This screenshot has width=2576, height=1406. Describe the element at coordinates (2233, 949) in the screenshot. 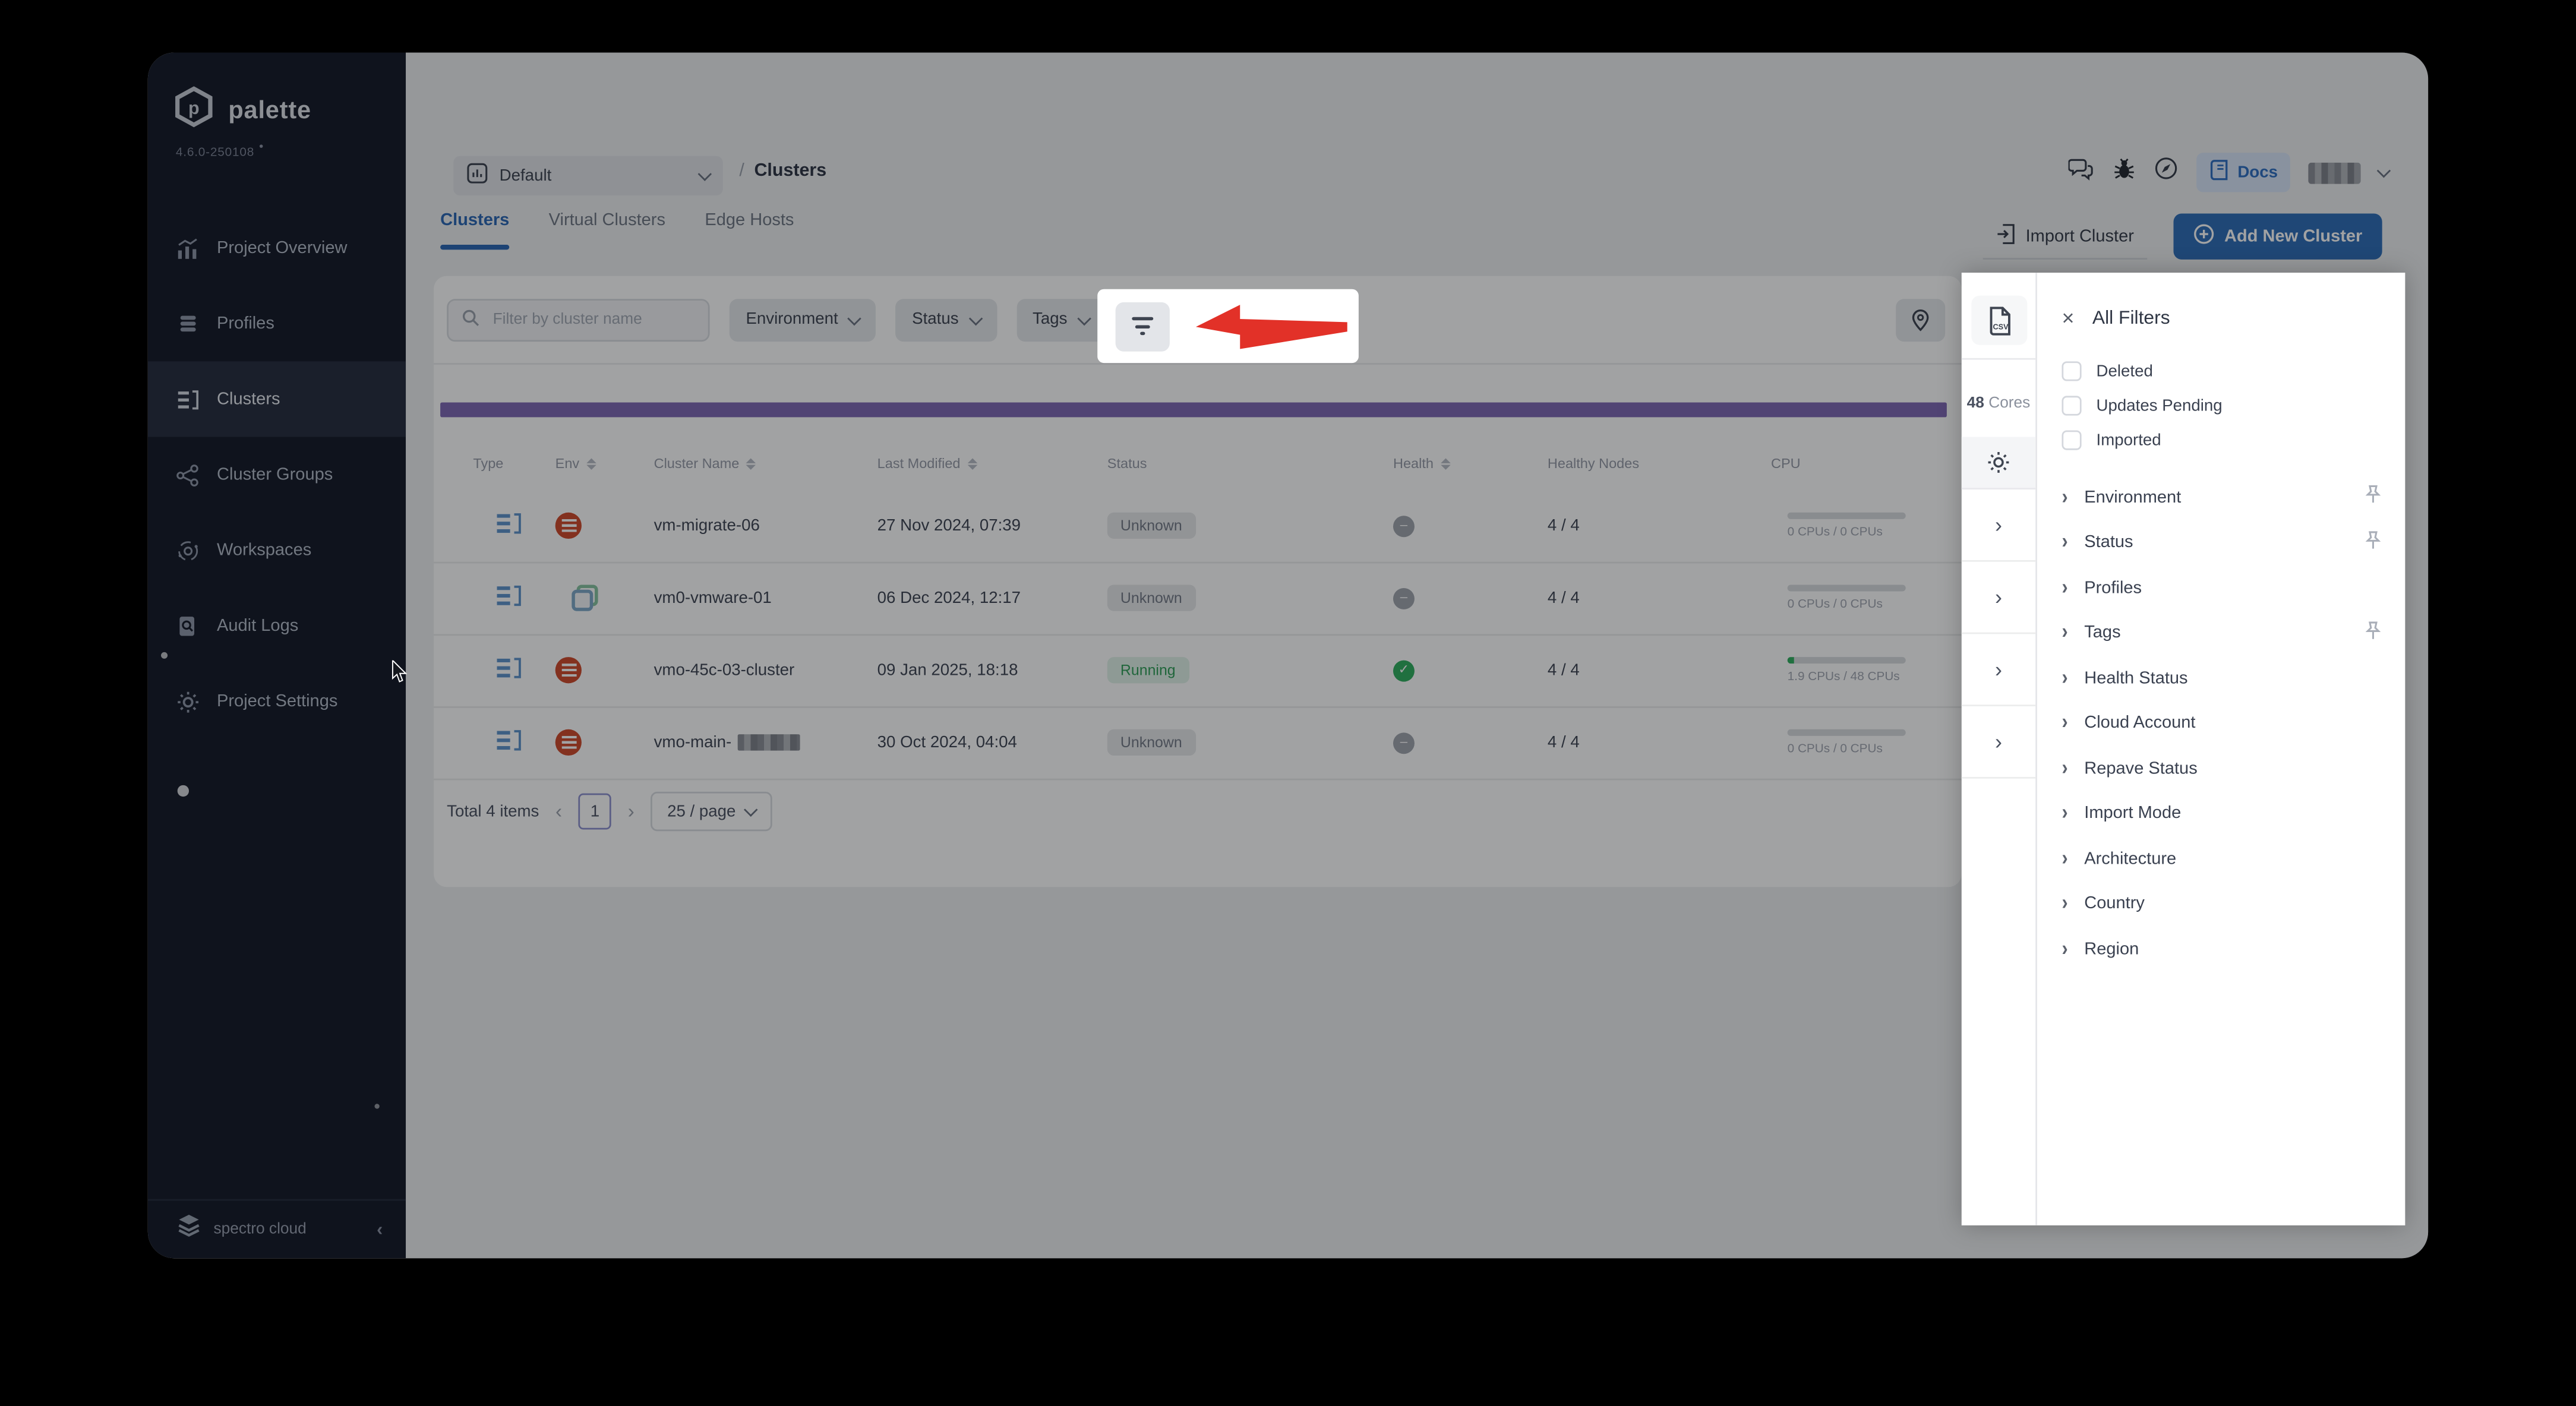

I see `filter-section-region: › Region` at that location.